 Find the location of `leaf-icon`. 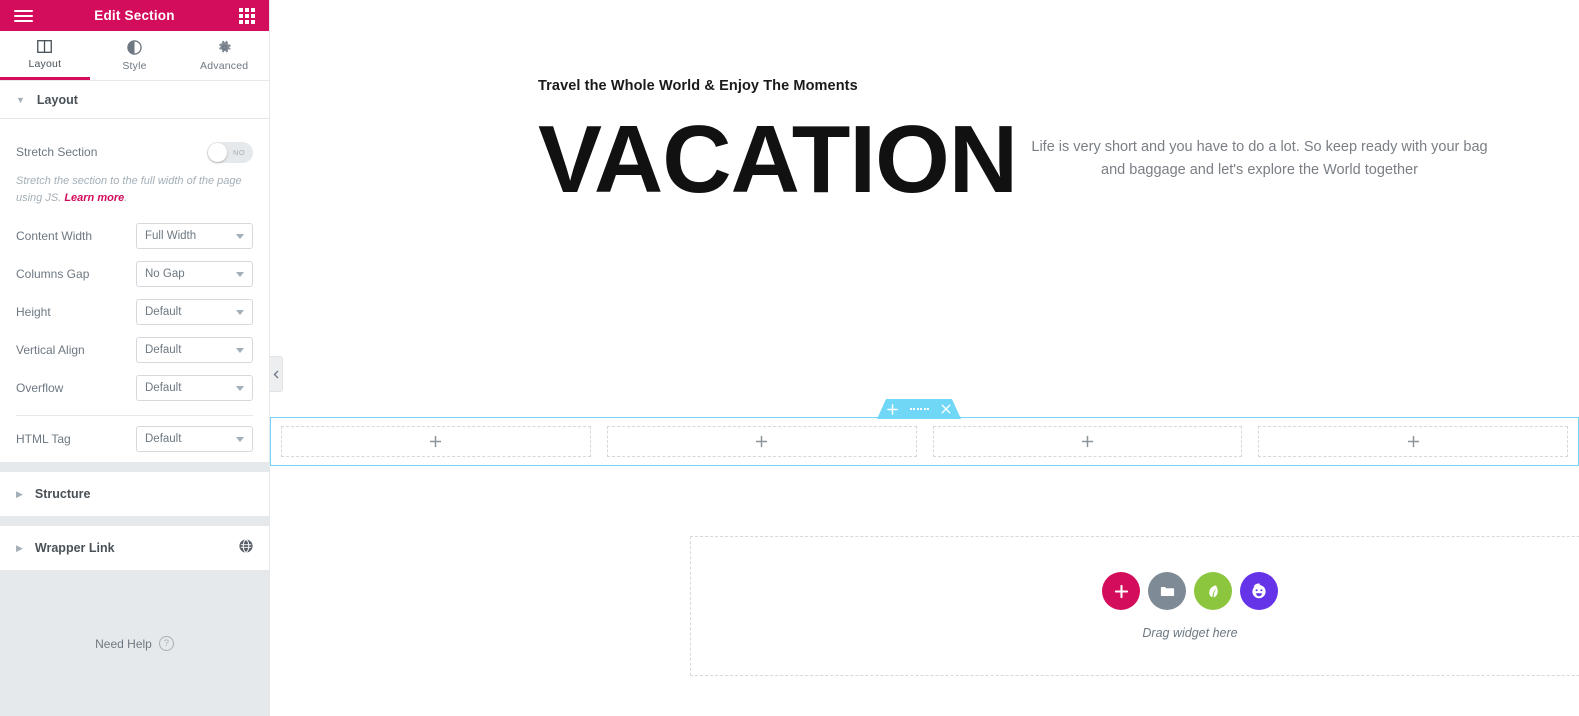

leaf-icon is located at coordinates (1213, 590).